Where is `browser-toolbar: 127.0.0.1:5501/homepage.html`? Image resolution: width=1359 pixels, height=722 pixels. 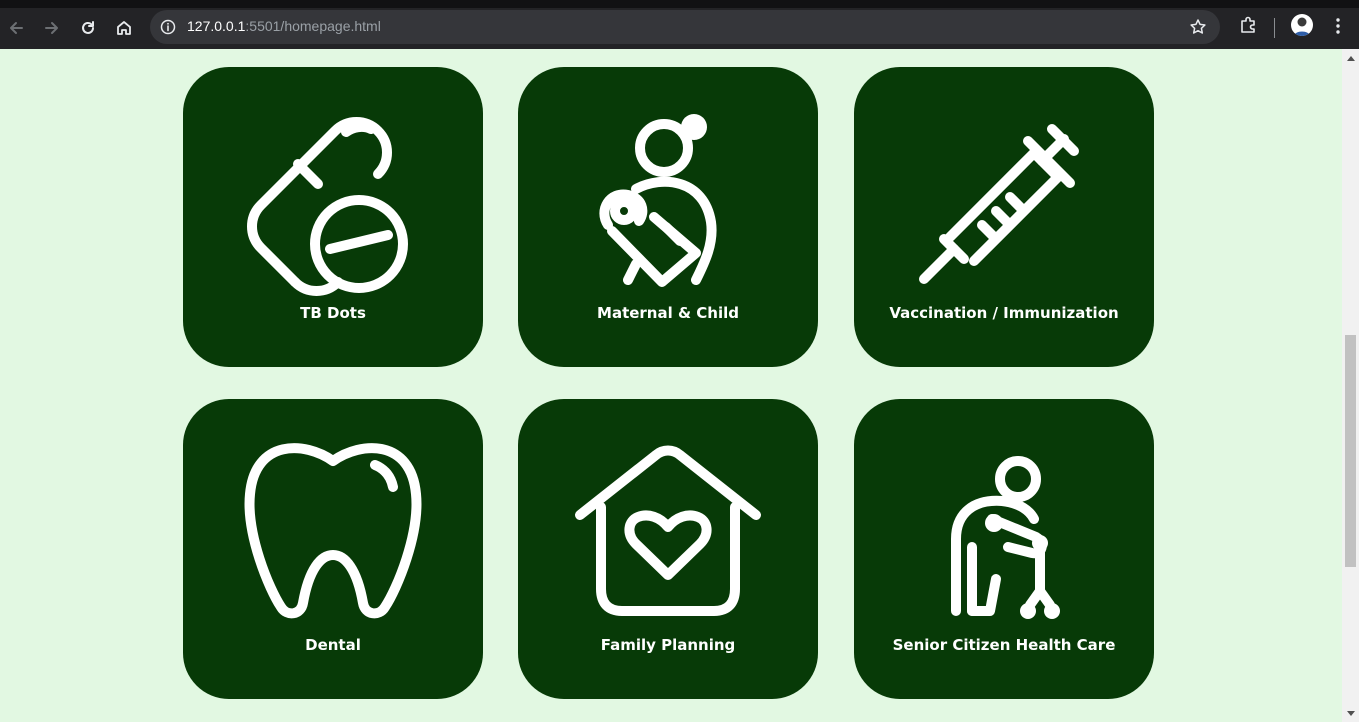 browser-toolbar: 127.0.0.1:5501/homepage.html is located at coordinates (679, 24).